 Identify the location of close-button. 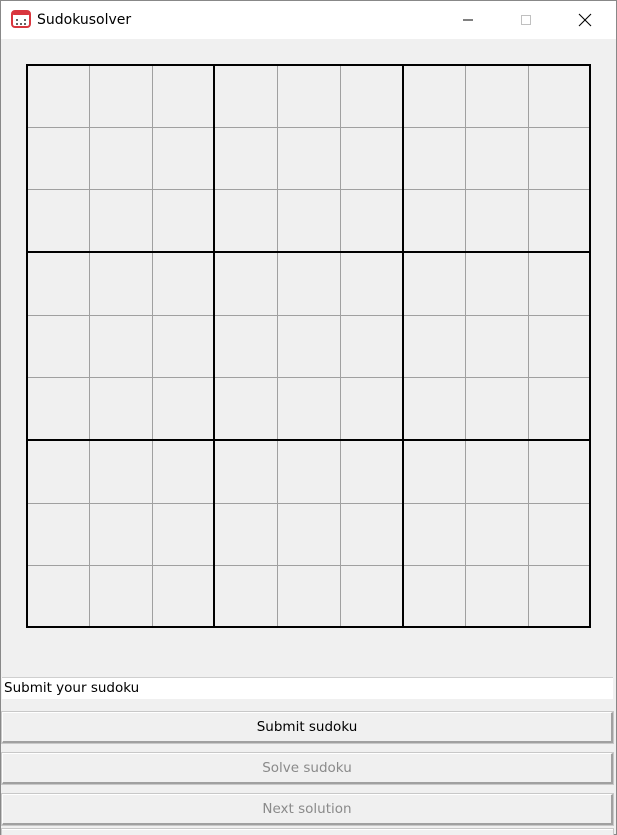
(585, 20).